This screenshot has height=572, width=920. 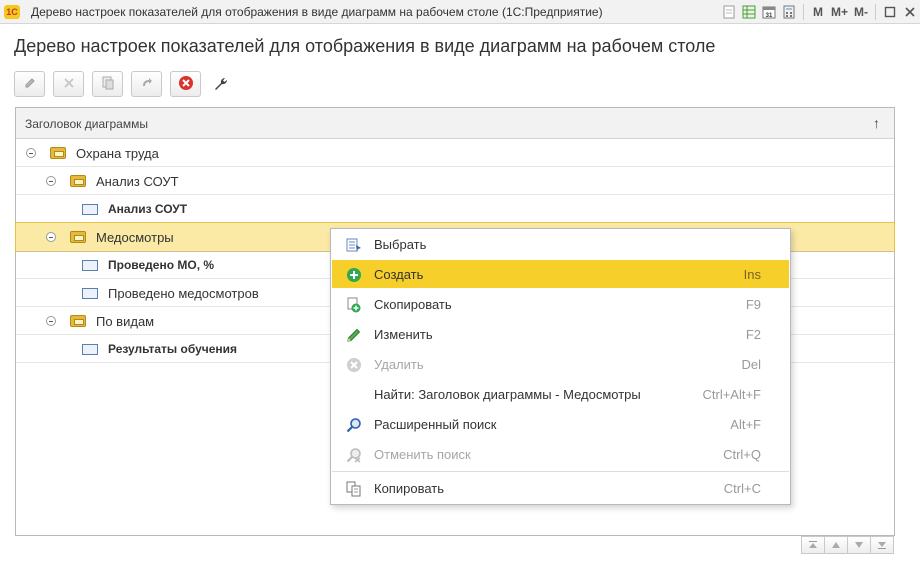 I want to click on menu-item-advanced-search: Расширенный поиск Alt+F, so click(x=560, y=424).